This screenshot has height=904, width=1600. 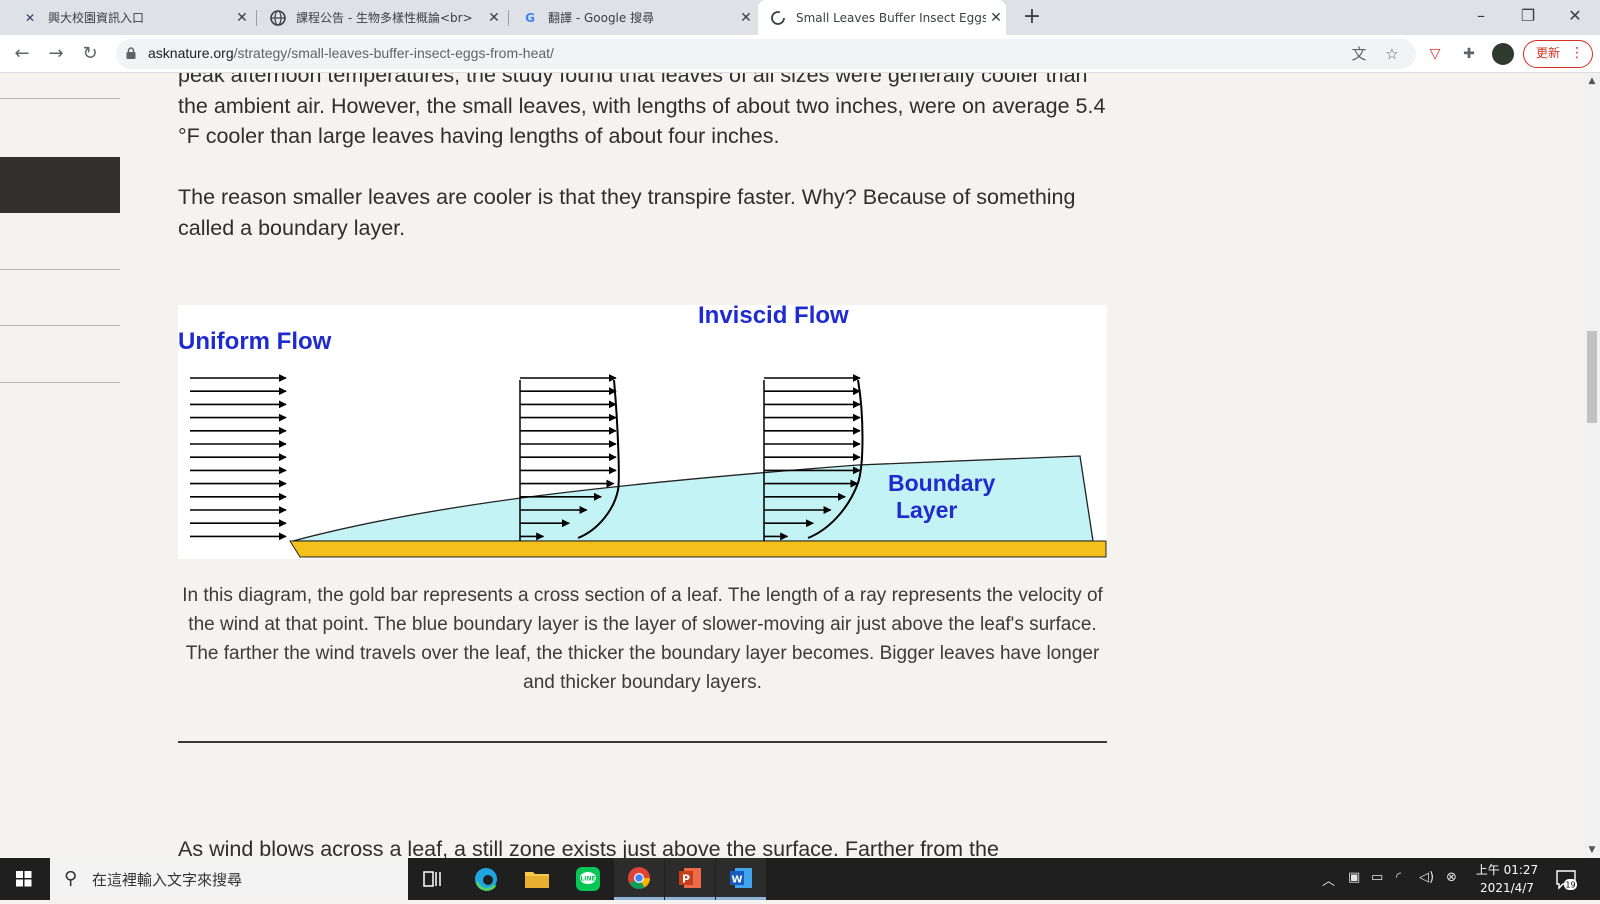 I want to click on tab-title: 興大校園資訊入口, so click(x=96, y=18).